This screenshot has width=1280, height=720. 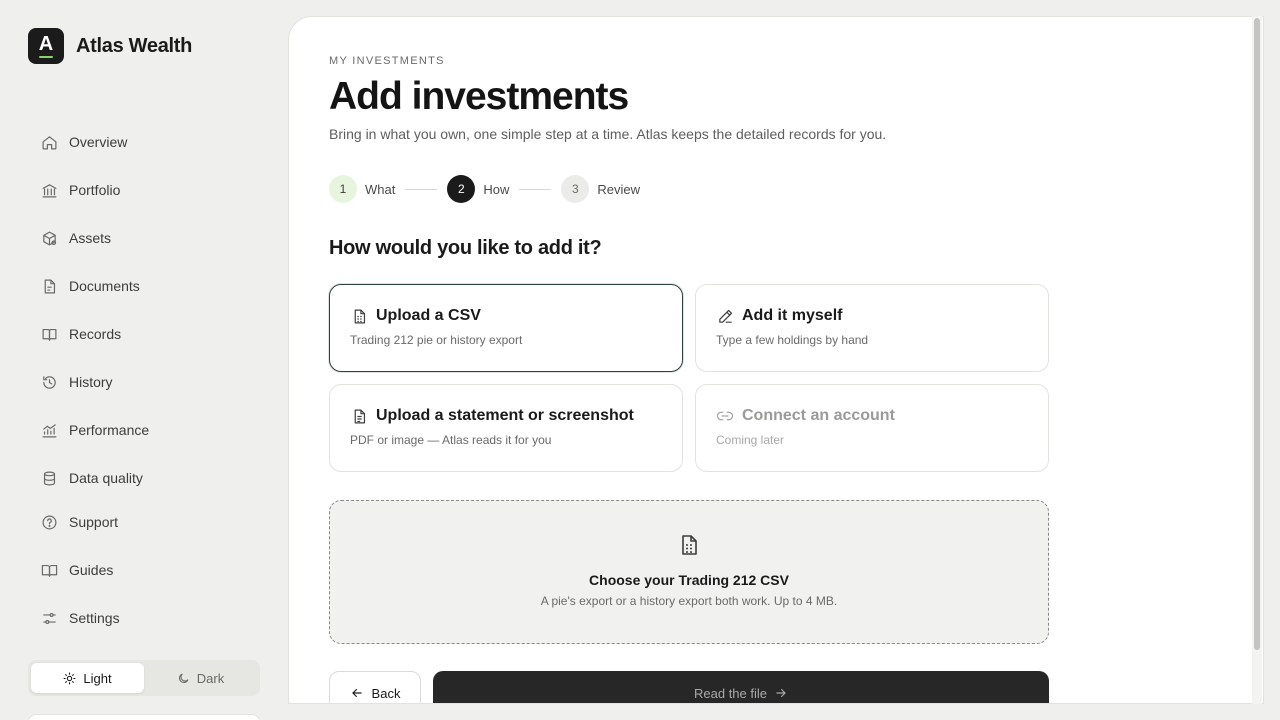 What do you see at coordinates (479, 96) in the screenshot?
I see `page-title: Add investments` at bounding box center [479, 96].